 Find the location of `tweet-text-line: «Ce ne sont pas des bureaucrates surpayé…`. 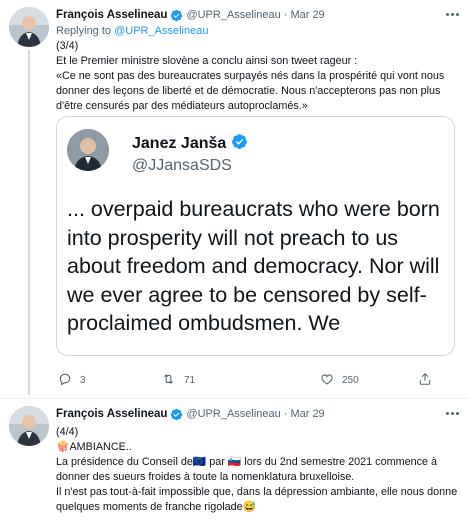

tweet-text-line: «Ce ne sont pas des bureaucrates surpayé… is located at coordinates (250, 91).